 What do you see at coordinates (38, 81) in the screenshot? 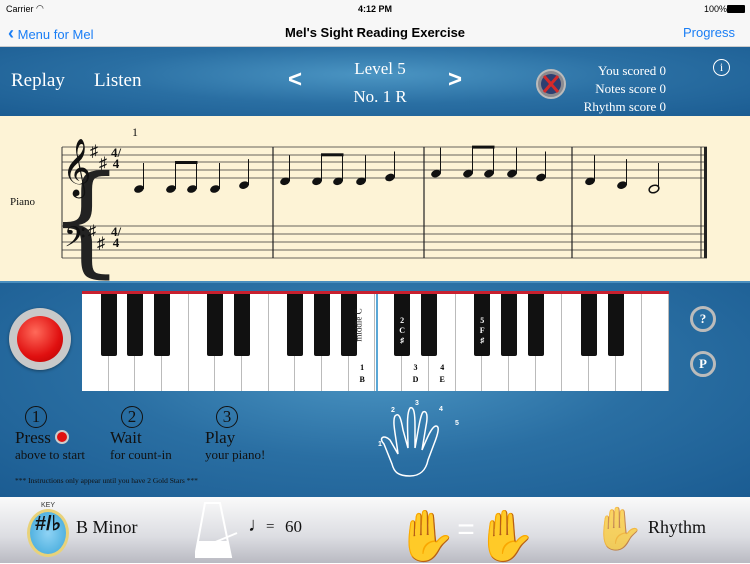
I see `replay-button: Replay` at bounding box center [38, 81].